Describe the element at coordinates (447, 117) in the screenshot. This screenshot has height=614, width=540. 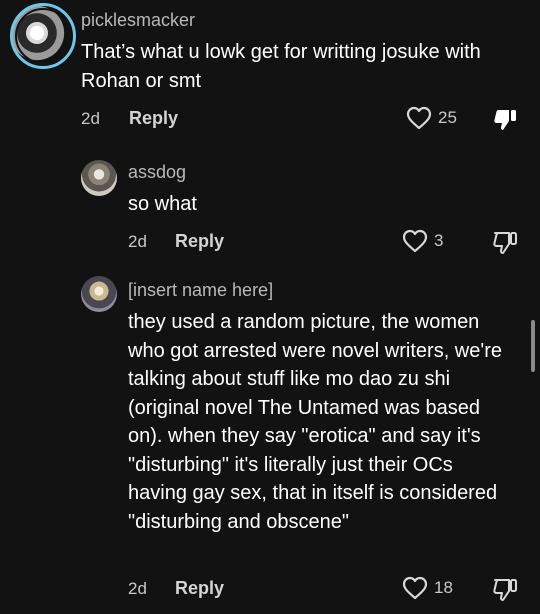
I see `like-count: 25` at that location.